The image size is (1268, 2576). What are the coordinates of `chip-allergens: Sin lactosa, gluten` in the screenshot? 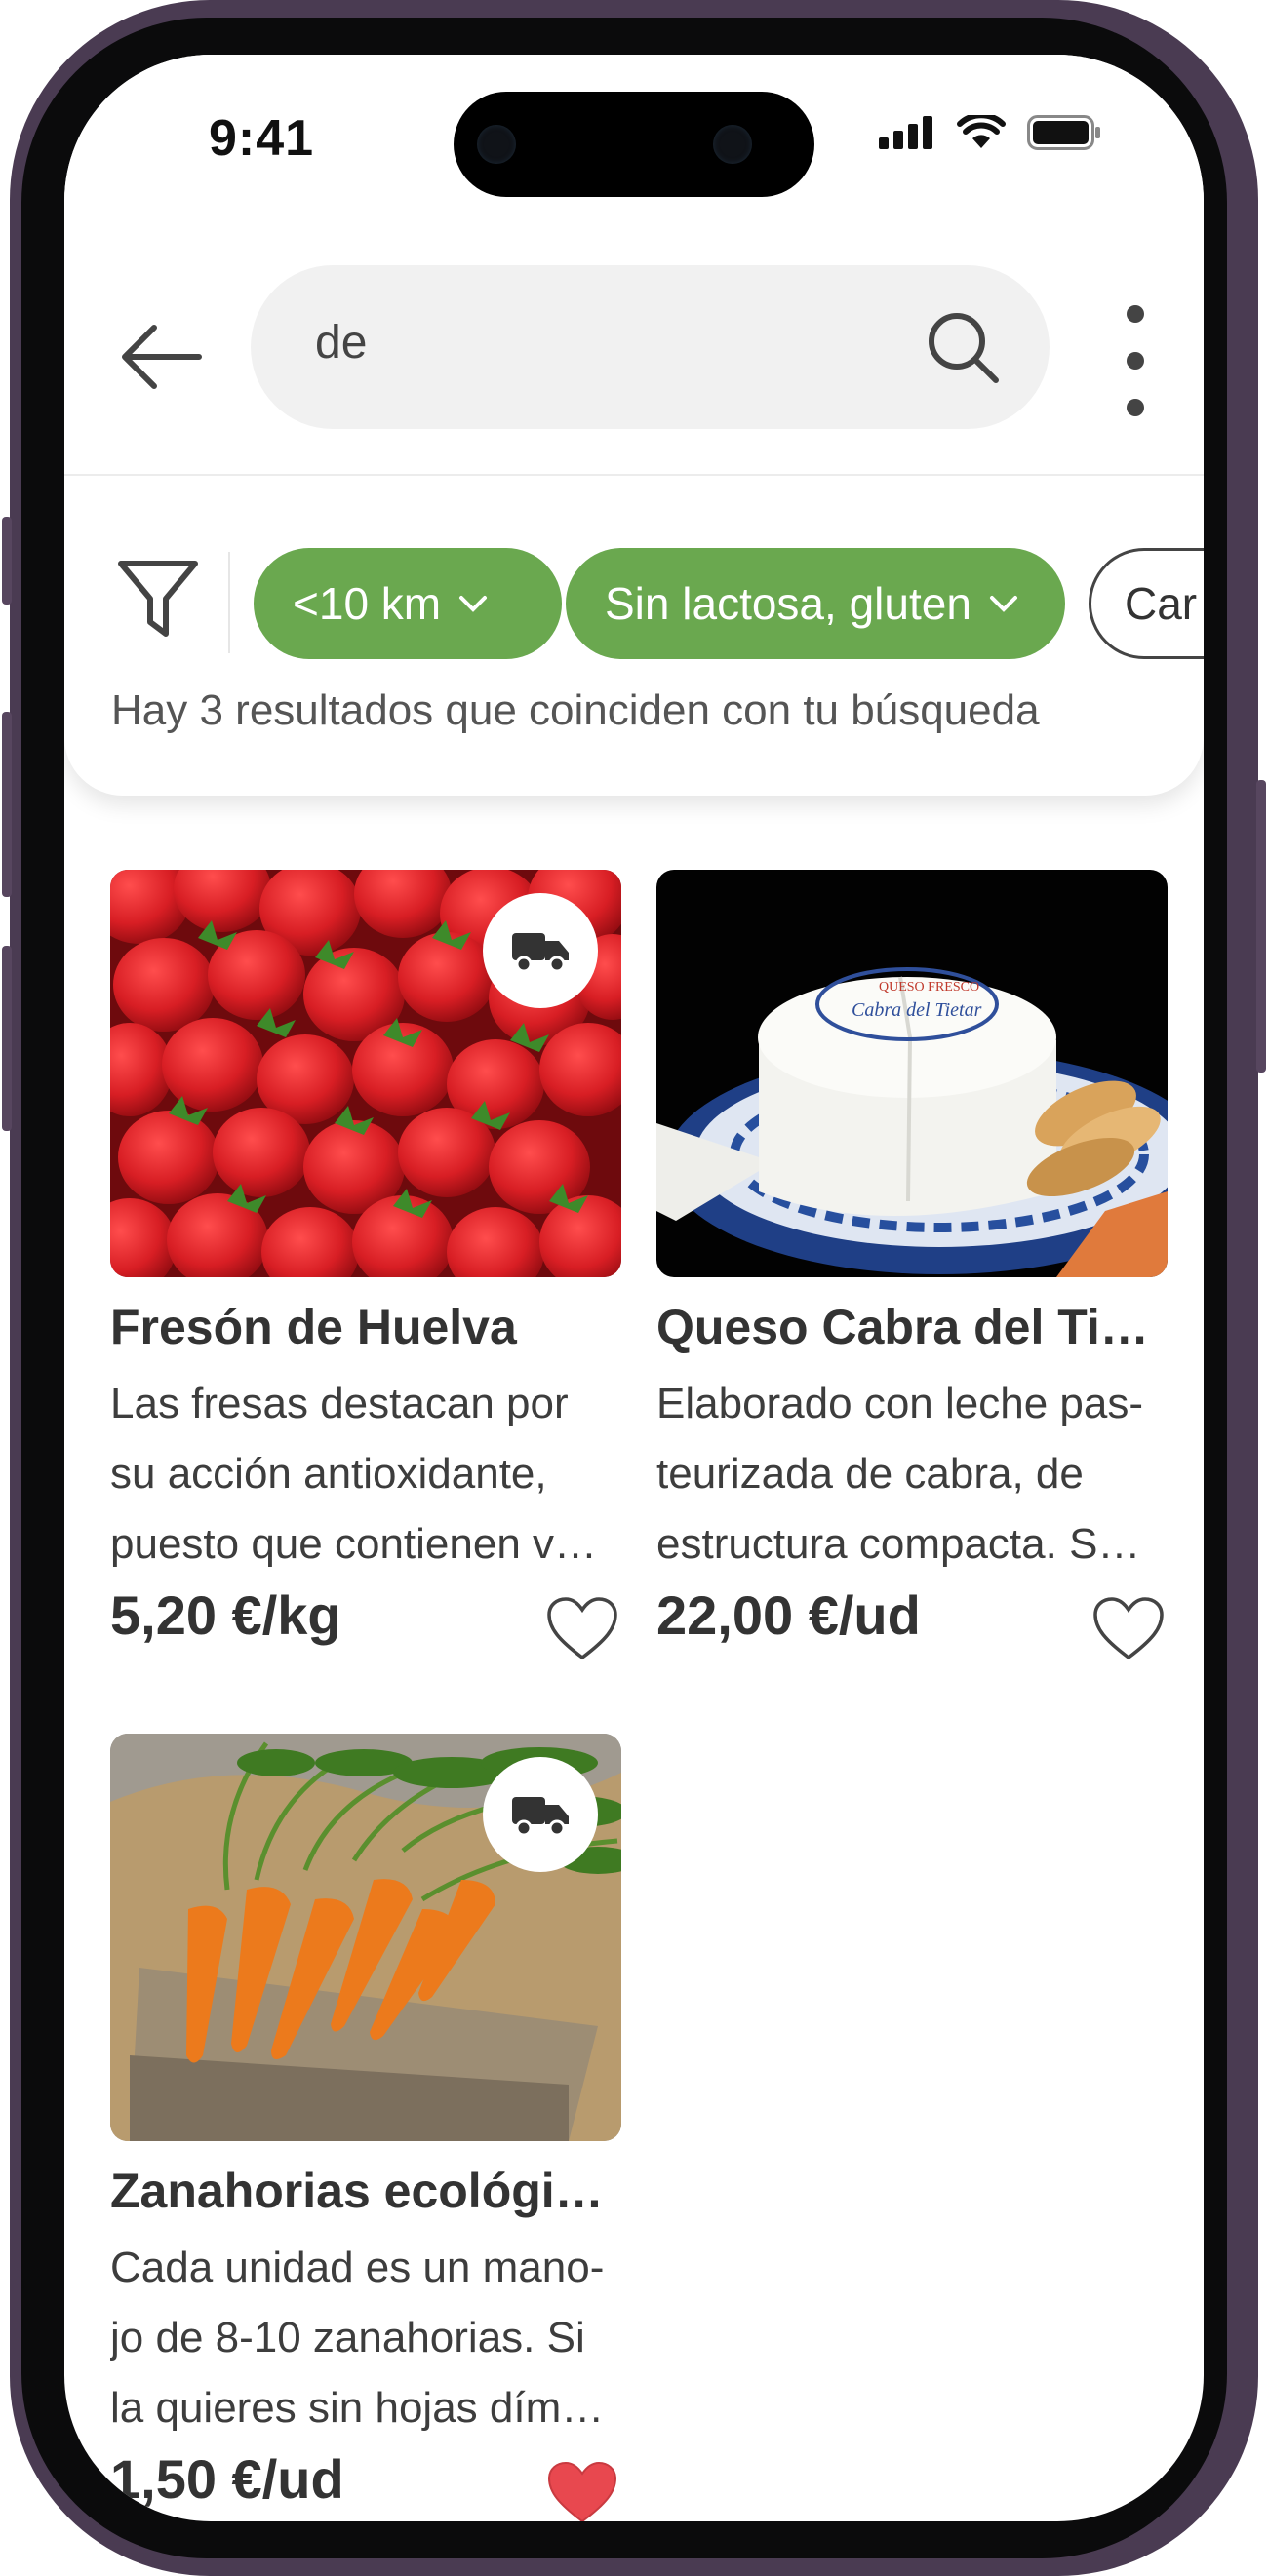 It's located at (815, 603).